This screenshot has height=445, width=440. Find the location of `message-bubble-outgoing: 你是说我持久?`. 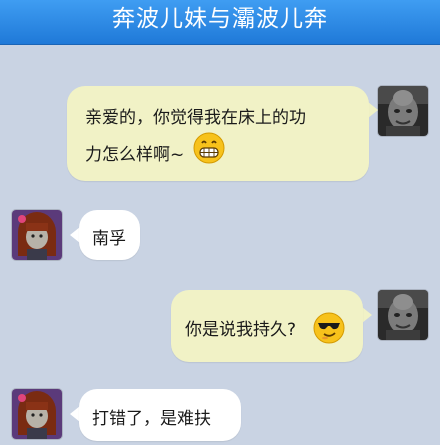

message-bubble-outgoing: 你是说我持久? is located at coordinates (267, 326).